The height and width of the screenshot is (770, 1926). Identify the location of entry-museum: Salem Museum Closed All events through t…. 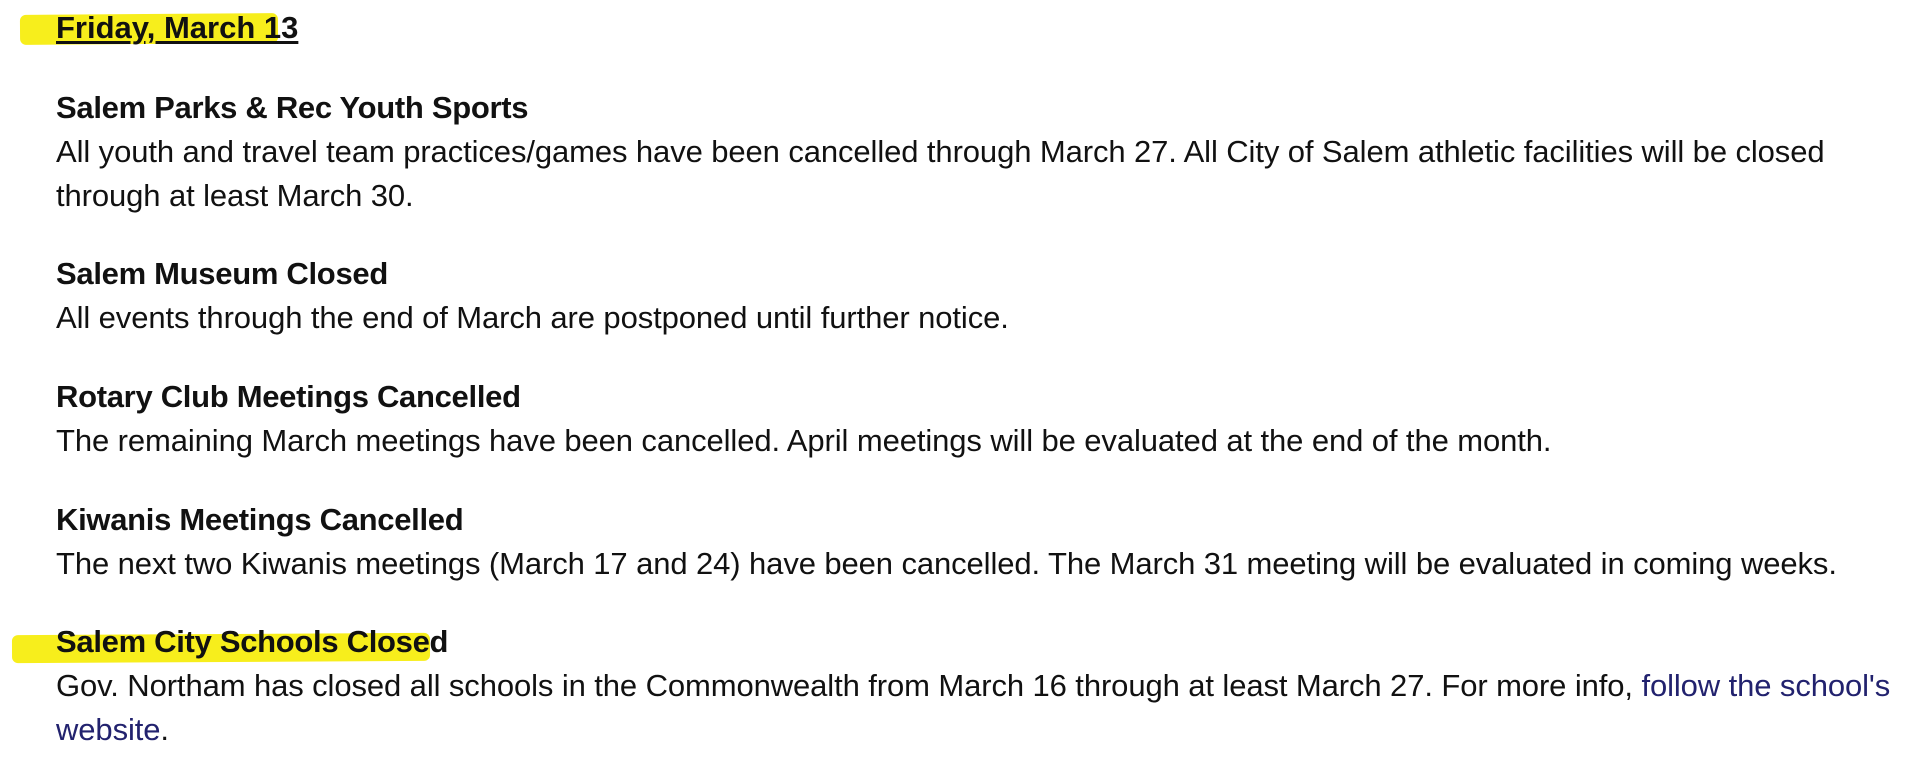
(991, 296).